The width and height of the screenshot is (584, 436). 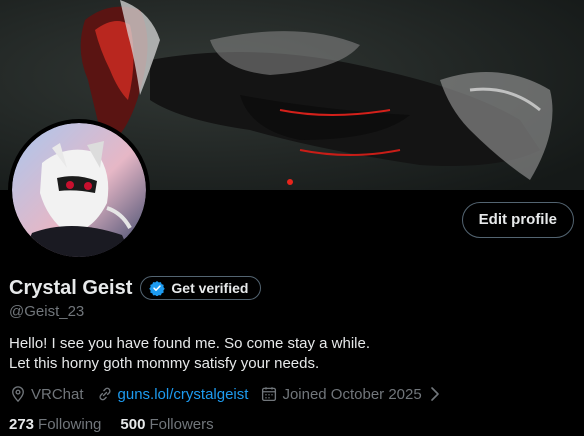 I want to click on avatar-image, so click(x=79, y=190).